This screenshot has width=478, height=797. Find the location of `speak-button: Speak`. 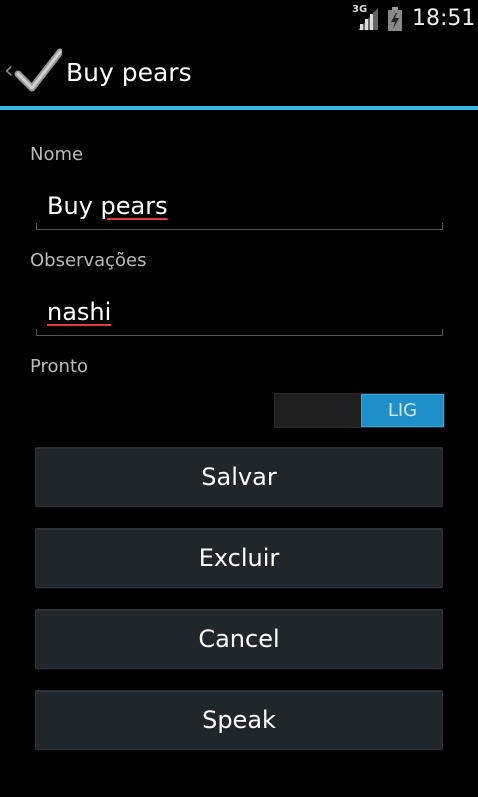

speak-button: Speak is located at coordinates (239, 720).